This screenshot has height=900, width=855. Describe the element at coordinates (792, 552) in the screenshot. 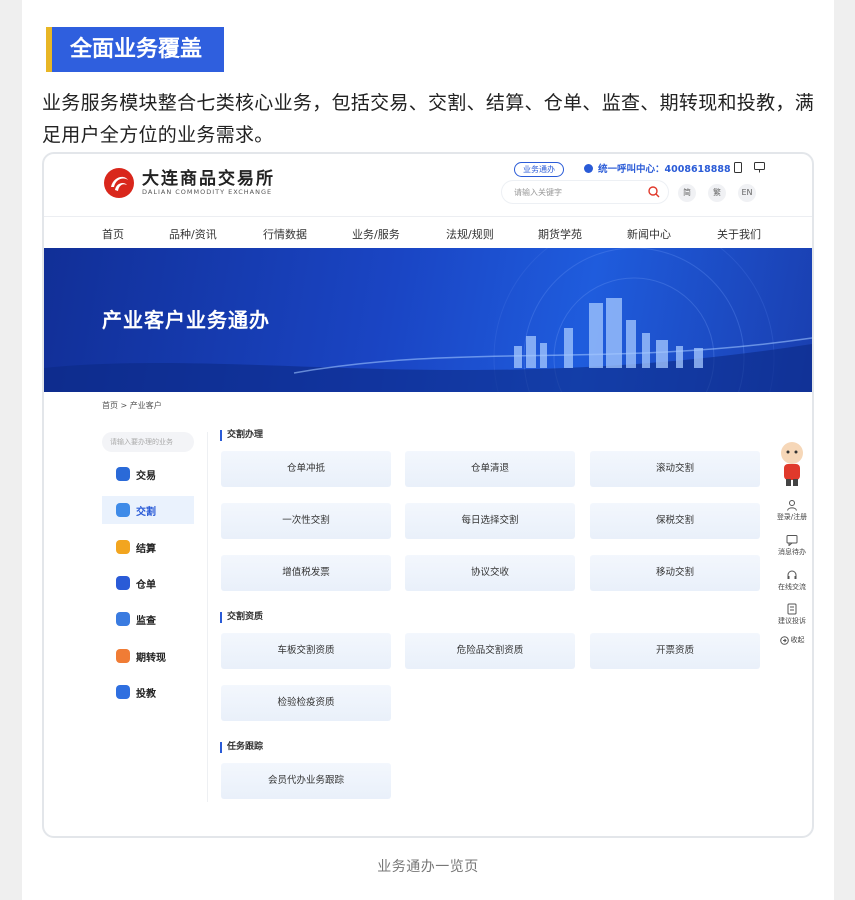

I see `float-item-label: 消息待办` at that location.